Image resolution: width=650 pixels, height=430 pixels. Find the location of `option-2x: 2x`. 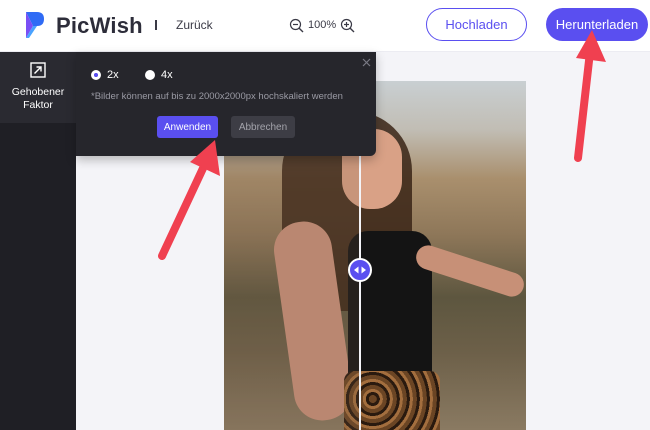

option-2x: 2x is located at coordinates (105, 75).